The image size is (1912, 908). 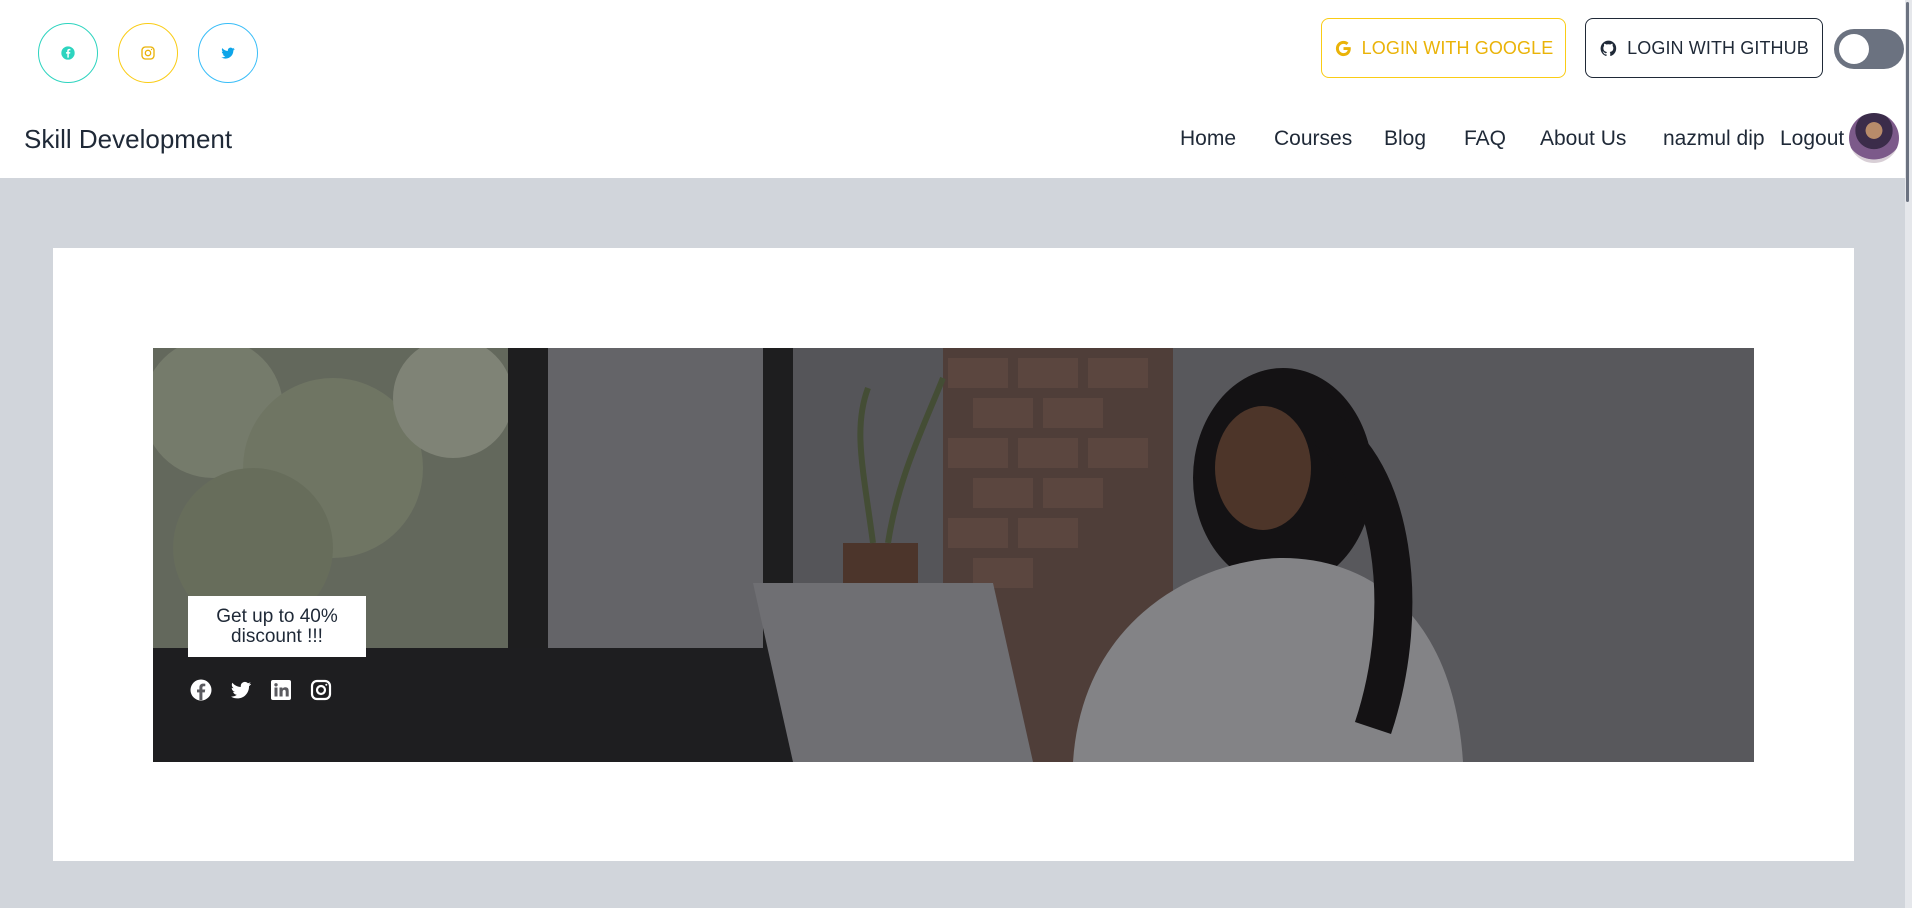 I want to click on site-brand: Skill Development, so click(x=128, y=139).